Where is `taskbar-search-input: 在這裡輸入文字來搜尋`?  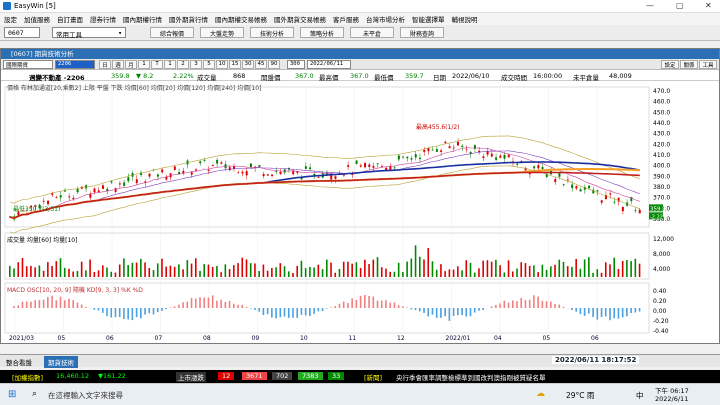
taskbar-search-input: 在這裡輸入文字來搜尋 is located at coordinates (85, 395).